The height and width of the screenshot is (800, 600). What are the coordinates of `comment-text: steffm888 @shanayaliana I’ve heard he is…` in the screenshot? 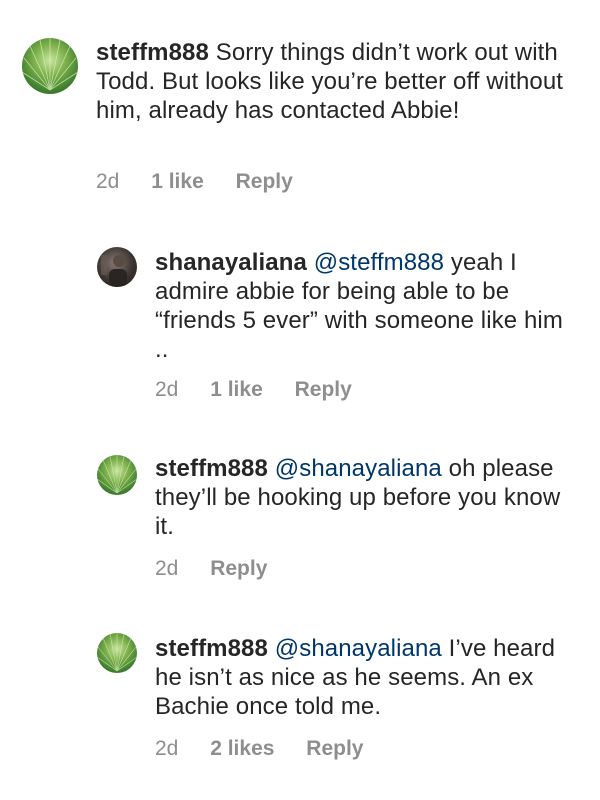 It's located at (365, 677).